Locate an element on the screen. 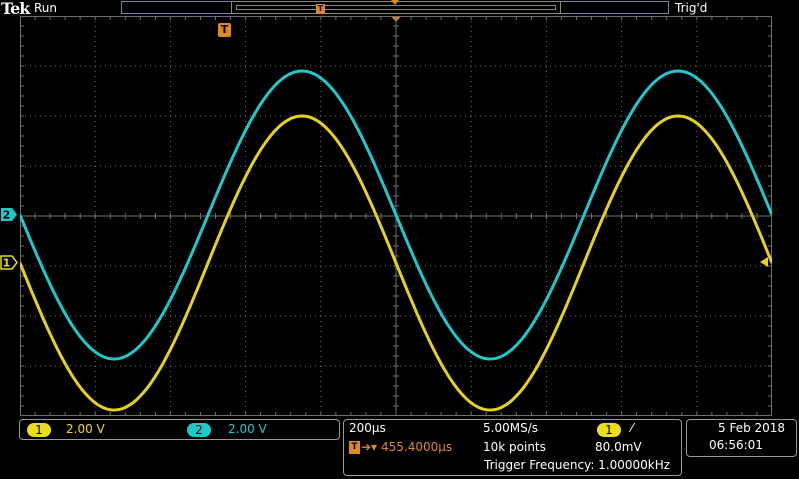 The height and width of the screenshot is (479, 799). horizontal-scale: 200µs is located at coordinates (367, 428).